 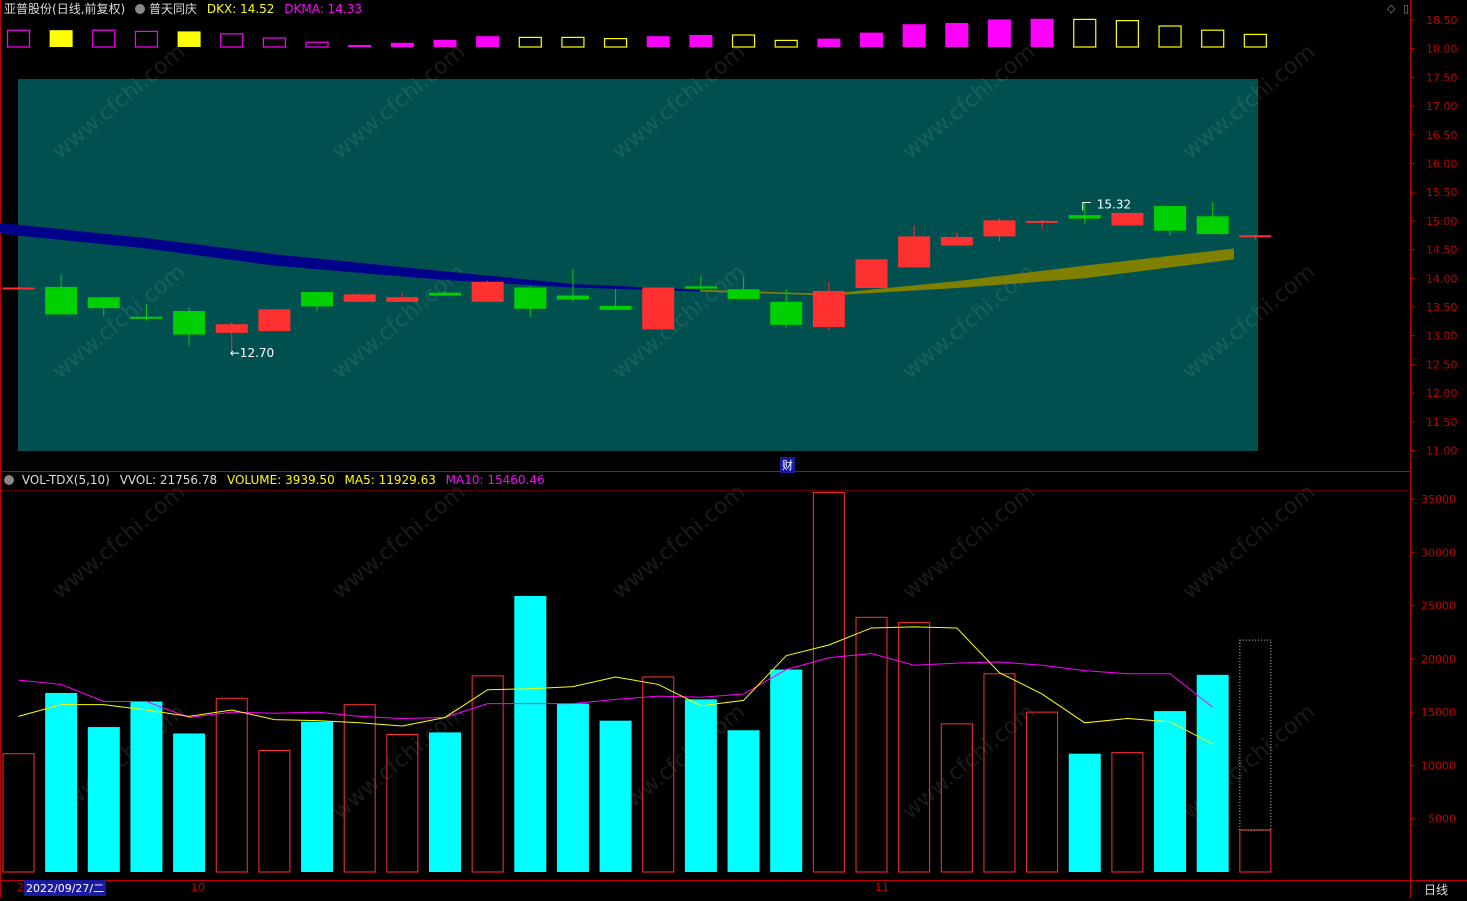 What do you see at coordinates (1438, 499) in the screenshot?
I see `volume-tick-label: 35000` at bounding box center [1438, 499].